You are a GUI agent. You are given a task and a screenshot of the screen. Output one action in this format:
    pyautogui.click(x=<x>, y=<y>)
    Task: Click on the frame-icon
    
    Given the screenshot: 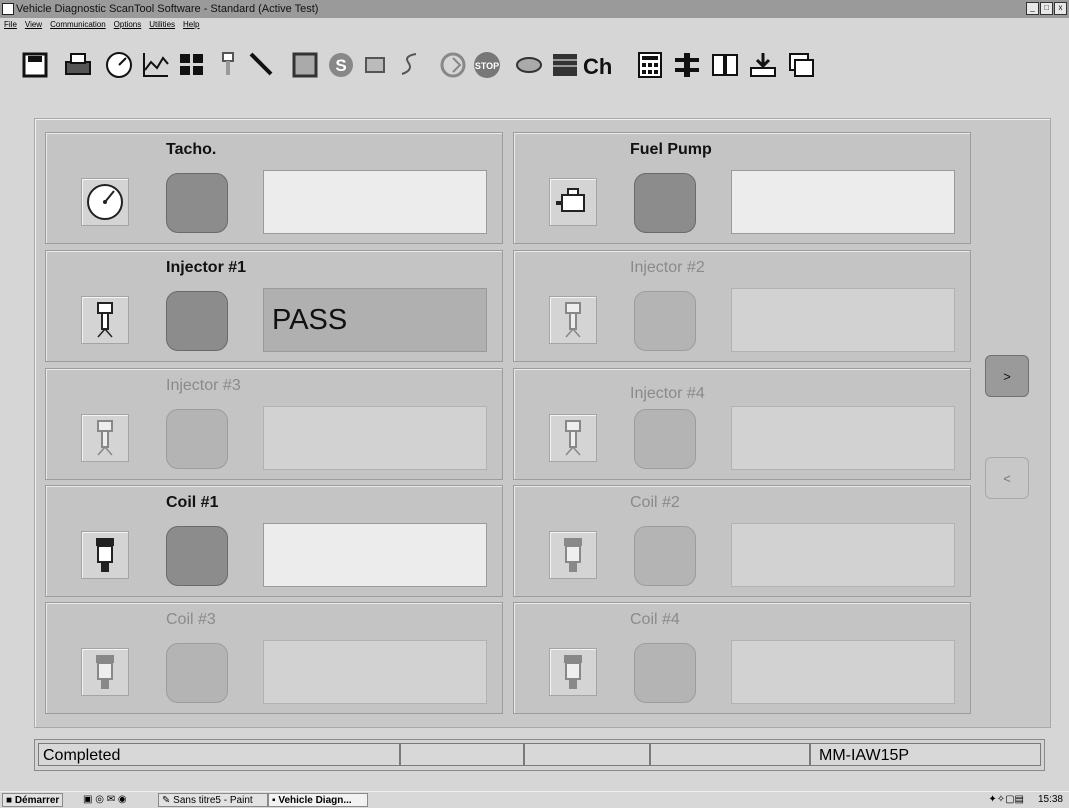 What is the action you would take?
    pyautogui.click(x=305, y=65)
    